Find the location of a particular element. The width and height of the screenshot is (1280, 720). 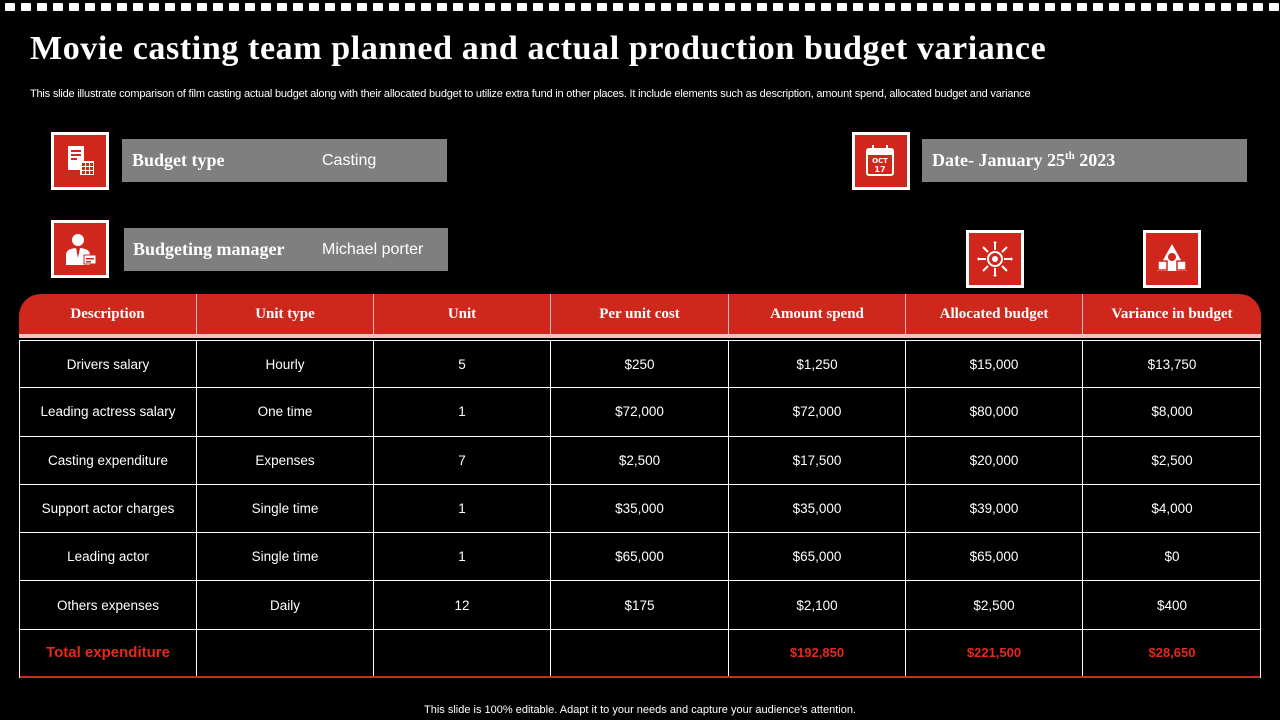

table-cell: $35,000 is located at coordinates (640, 508).